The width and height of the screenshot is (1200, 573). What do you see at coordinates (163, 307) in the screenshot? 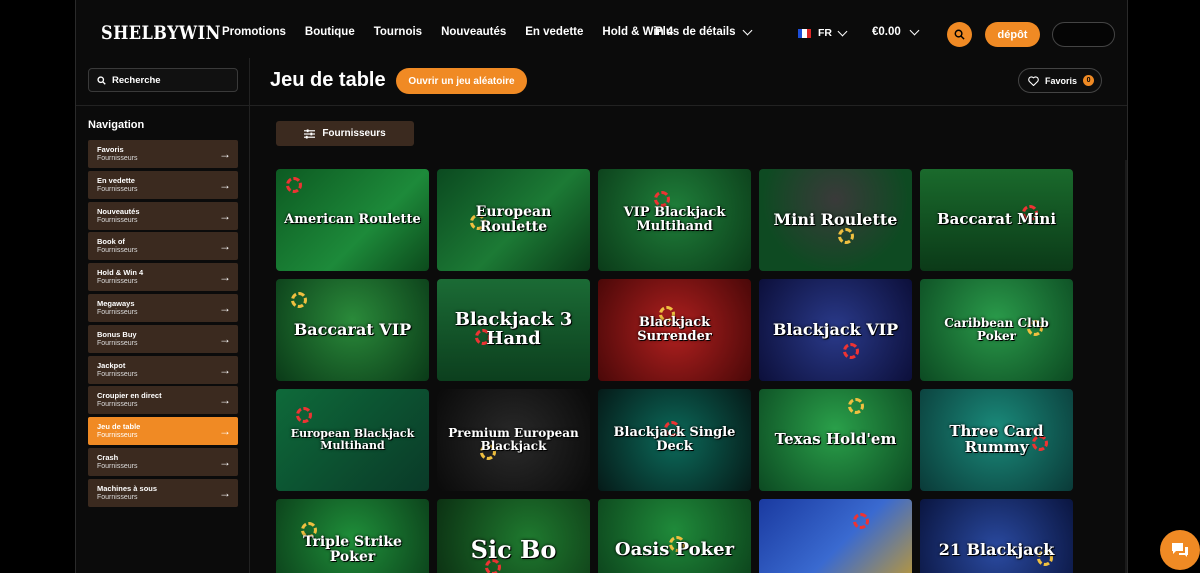
I see `sidebar-item-megaways: Megaways Fournisseurs →` at bounding box center [163, 307].